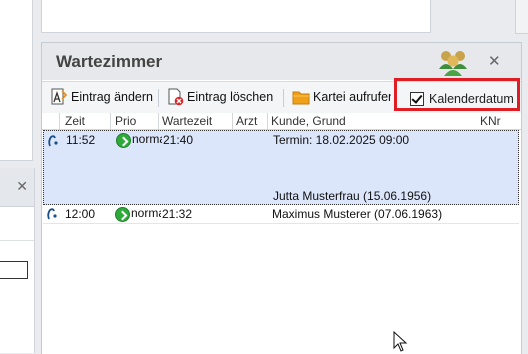 This screenshot has width=528, height=354. What do you see at coordinates (75, 121) in the screenshot?
I see `column-header-zeit: Zeit` at bounding box center [75, 121].